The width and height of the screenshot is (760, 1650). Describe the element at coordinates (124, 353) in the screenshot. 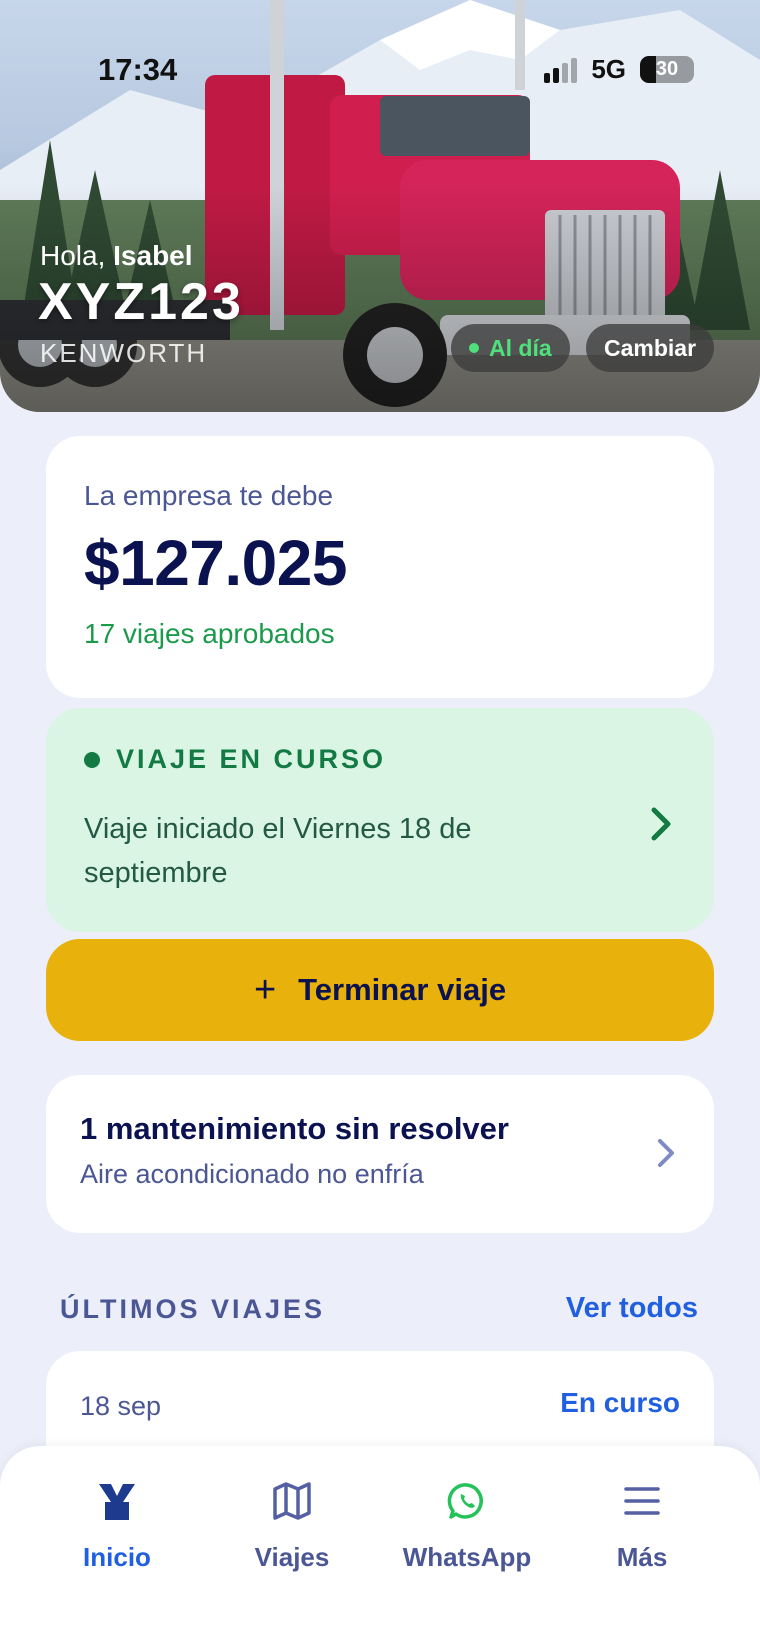

I see `vehicle-brand: KENWORTH` at that location.